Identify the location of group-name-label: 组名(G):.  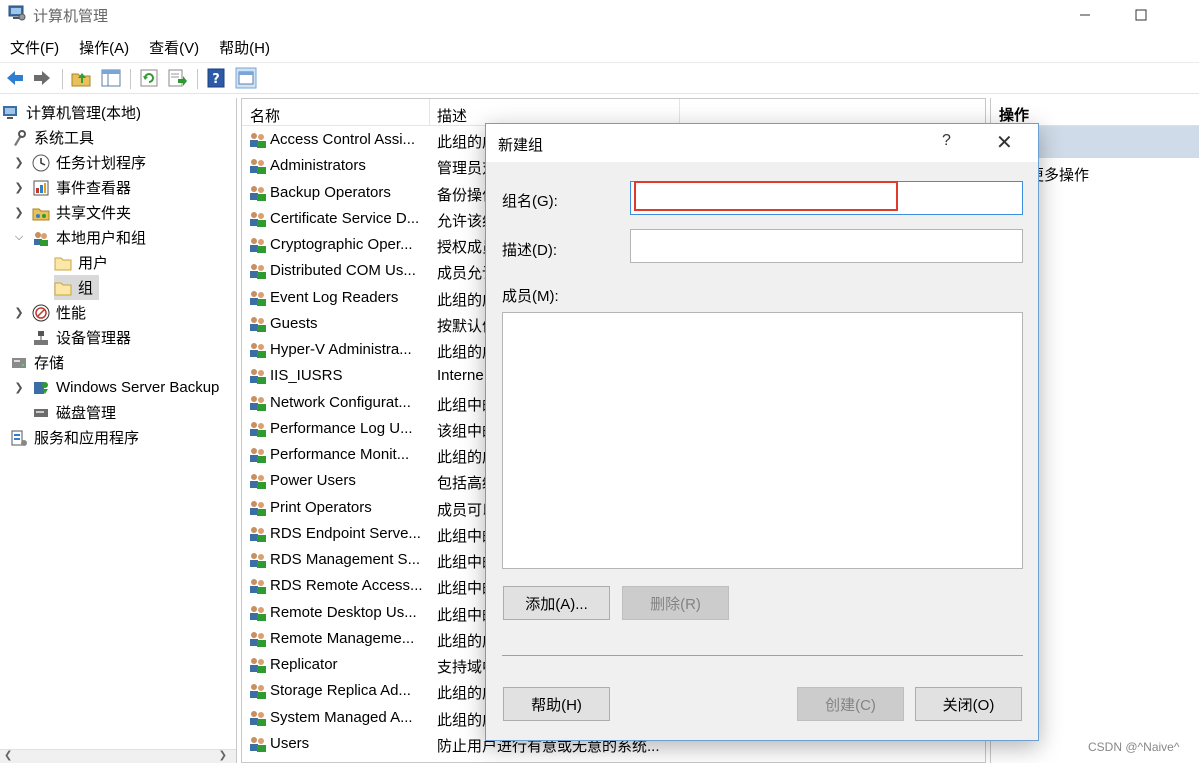
(530, 201).